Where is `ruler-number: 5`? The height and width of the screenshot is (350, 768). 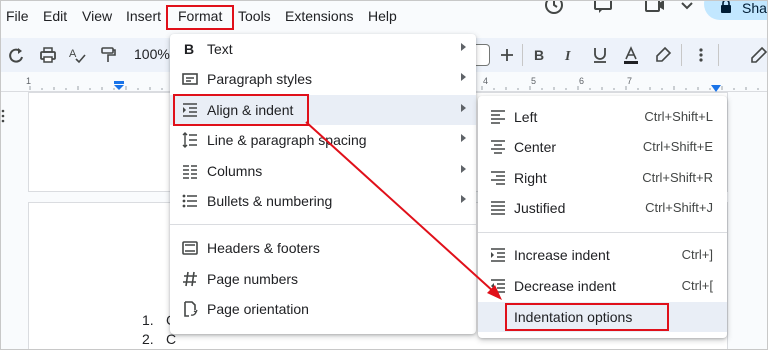
ruler-number: 5 is located at coordinates (534, 81).